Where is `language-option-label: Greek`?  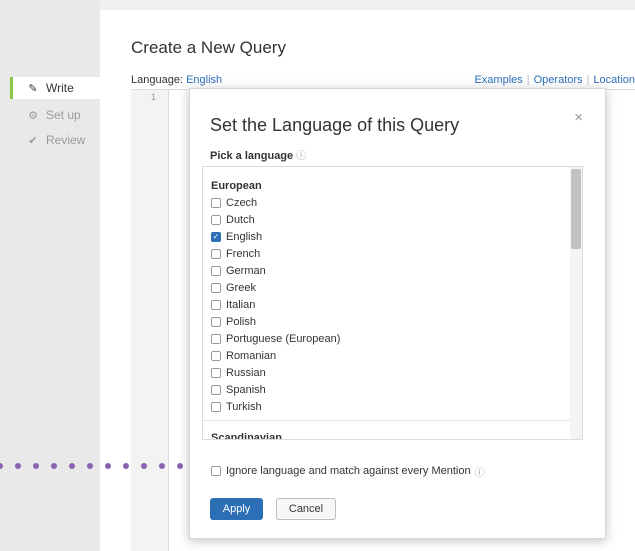 language-option-label: Greek is located at coordinates (241, 288).